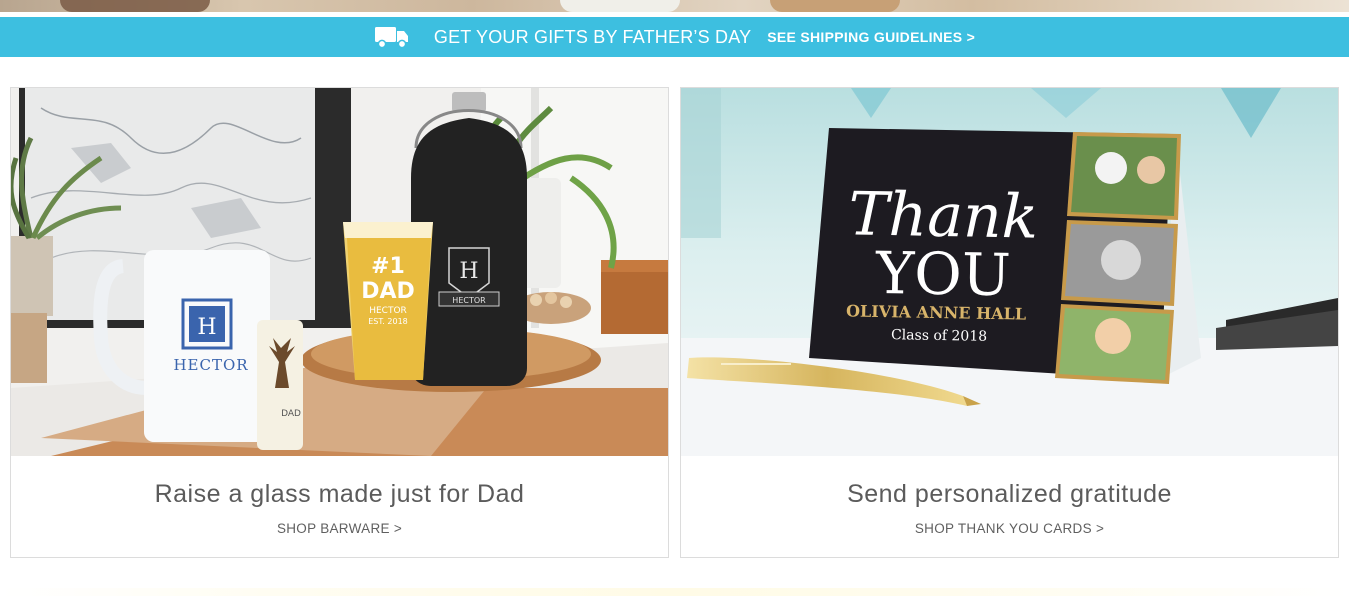 This screenshot has height=596, width=1349. Describe the element at coordinates (468, 271) in the screenshot. I see `growler-monogram: H` at that location.